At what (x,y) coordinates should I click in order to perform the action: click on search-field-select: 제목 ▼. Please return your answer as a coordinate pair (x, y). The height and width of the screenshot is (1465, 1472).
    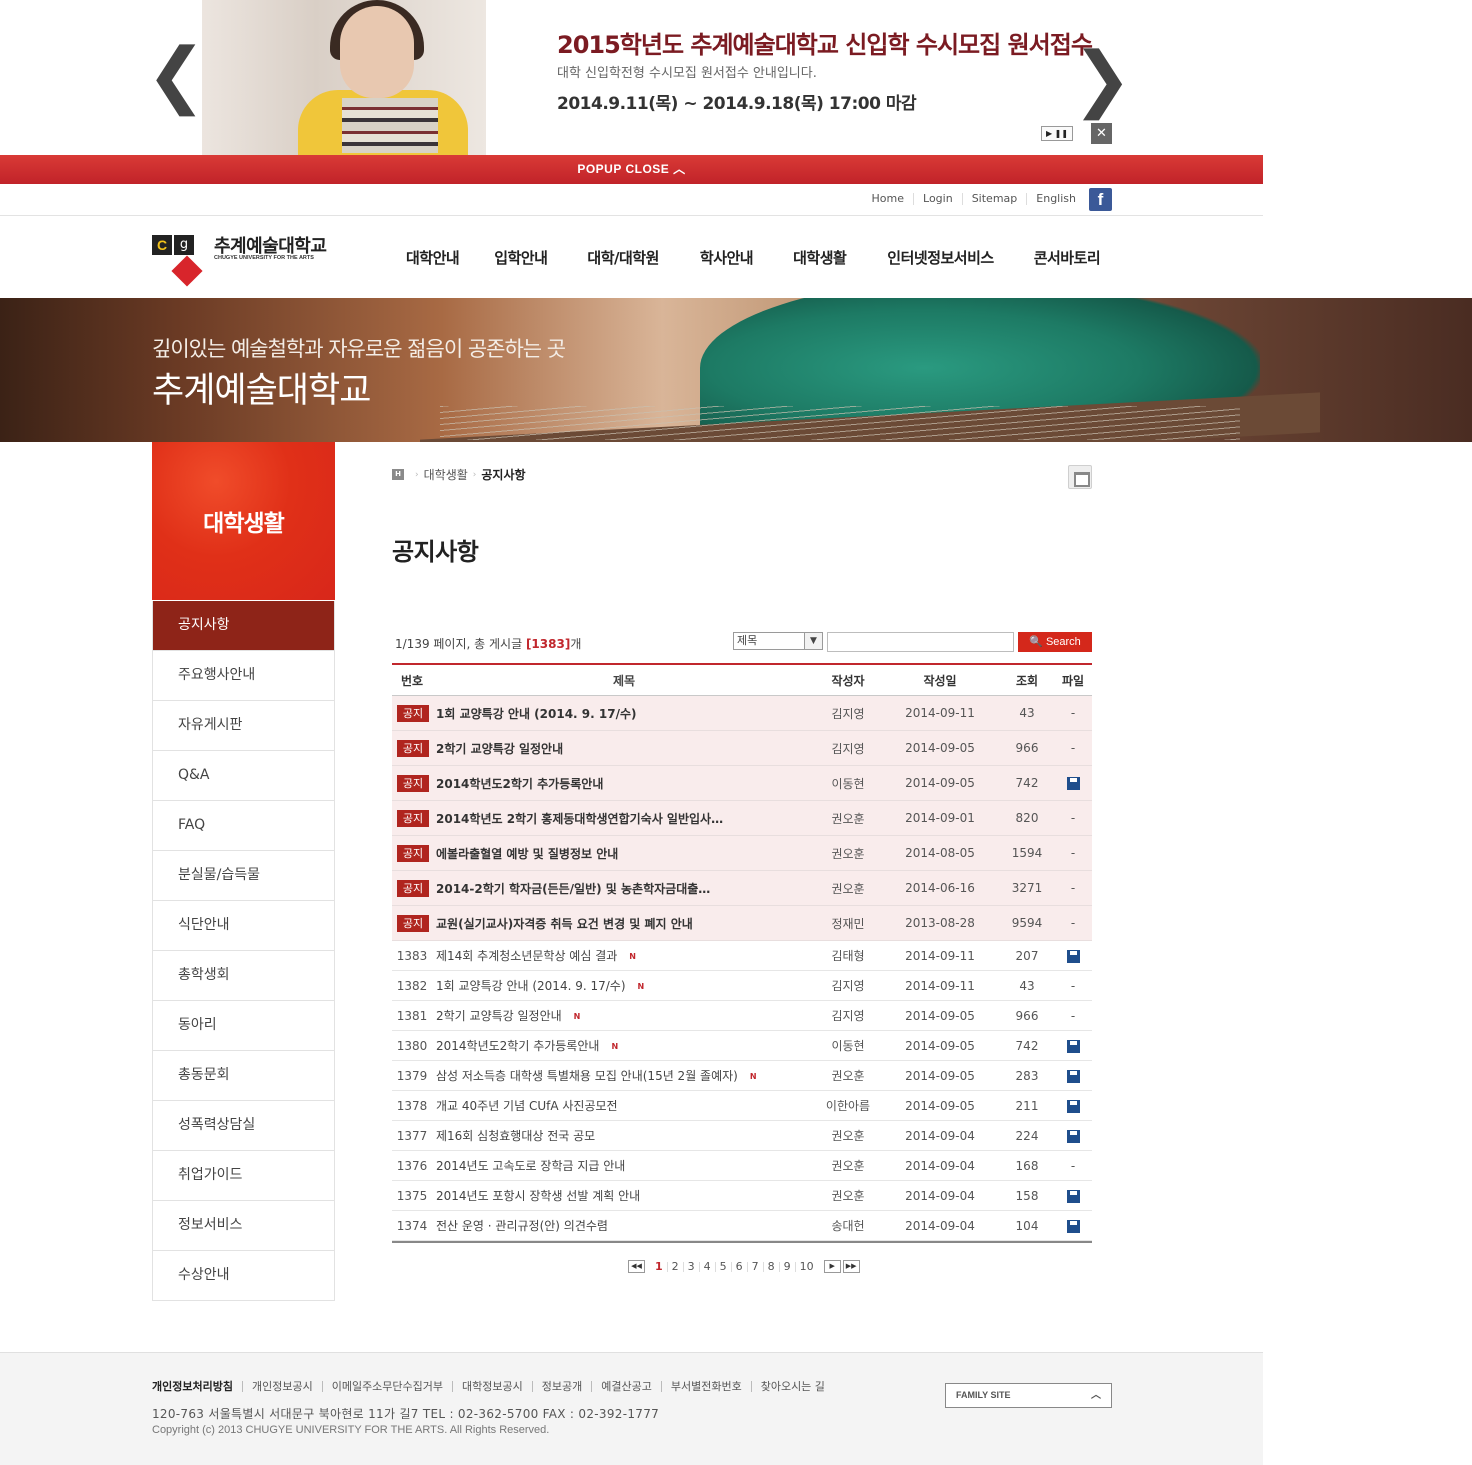
    Looking at the image, I should click on (778, 641).